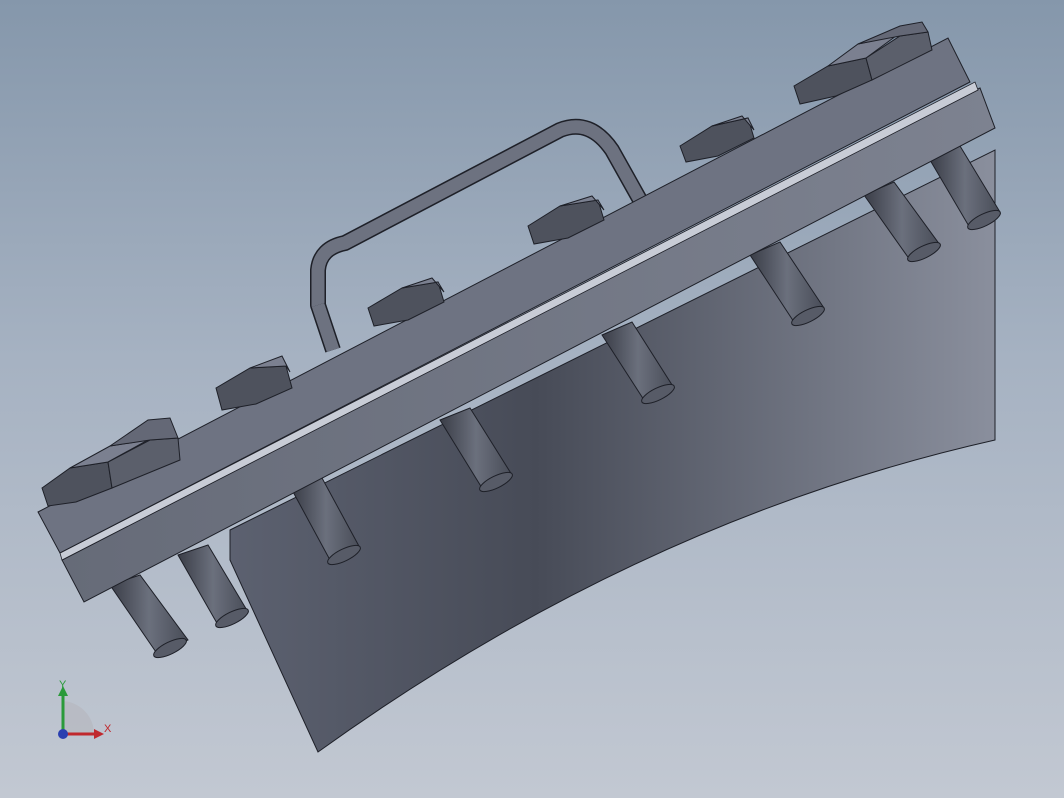 This screenshot has width=1064, height=798. I want to click on z-axis-dot-icon, so click(63, 734).